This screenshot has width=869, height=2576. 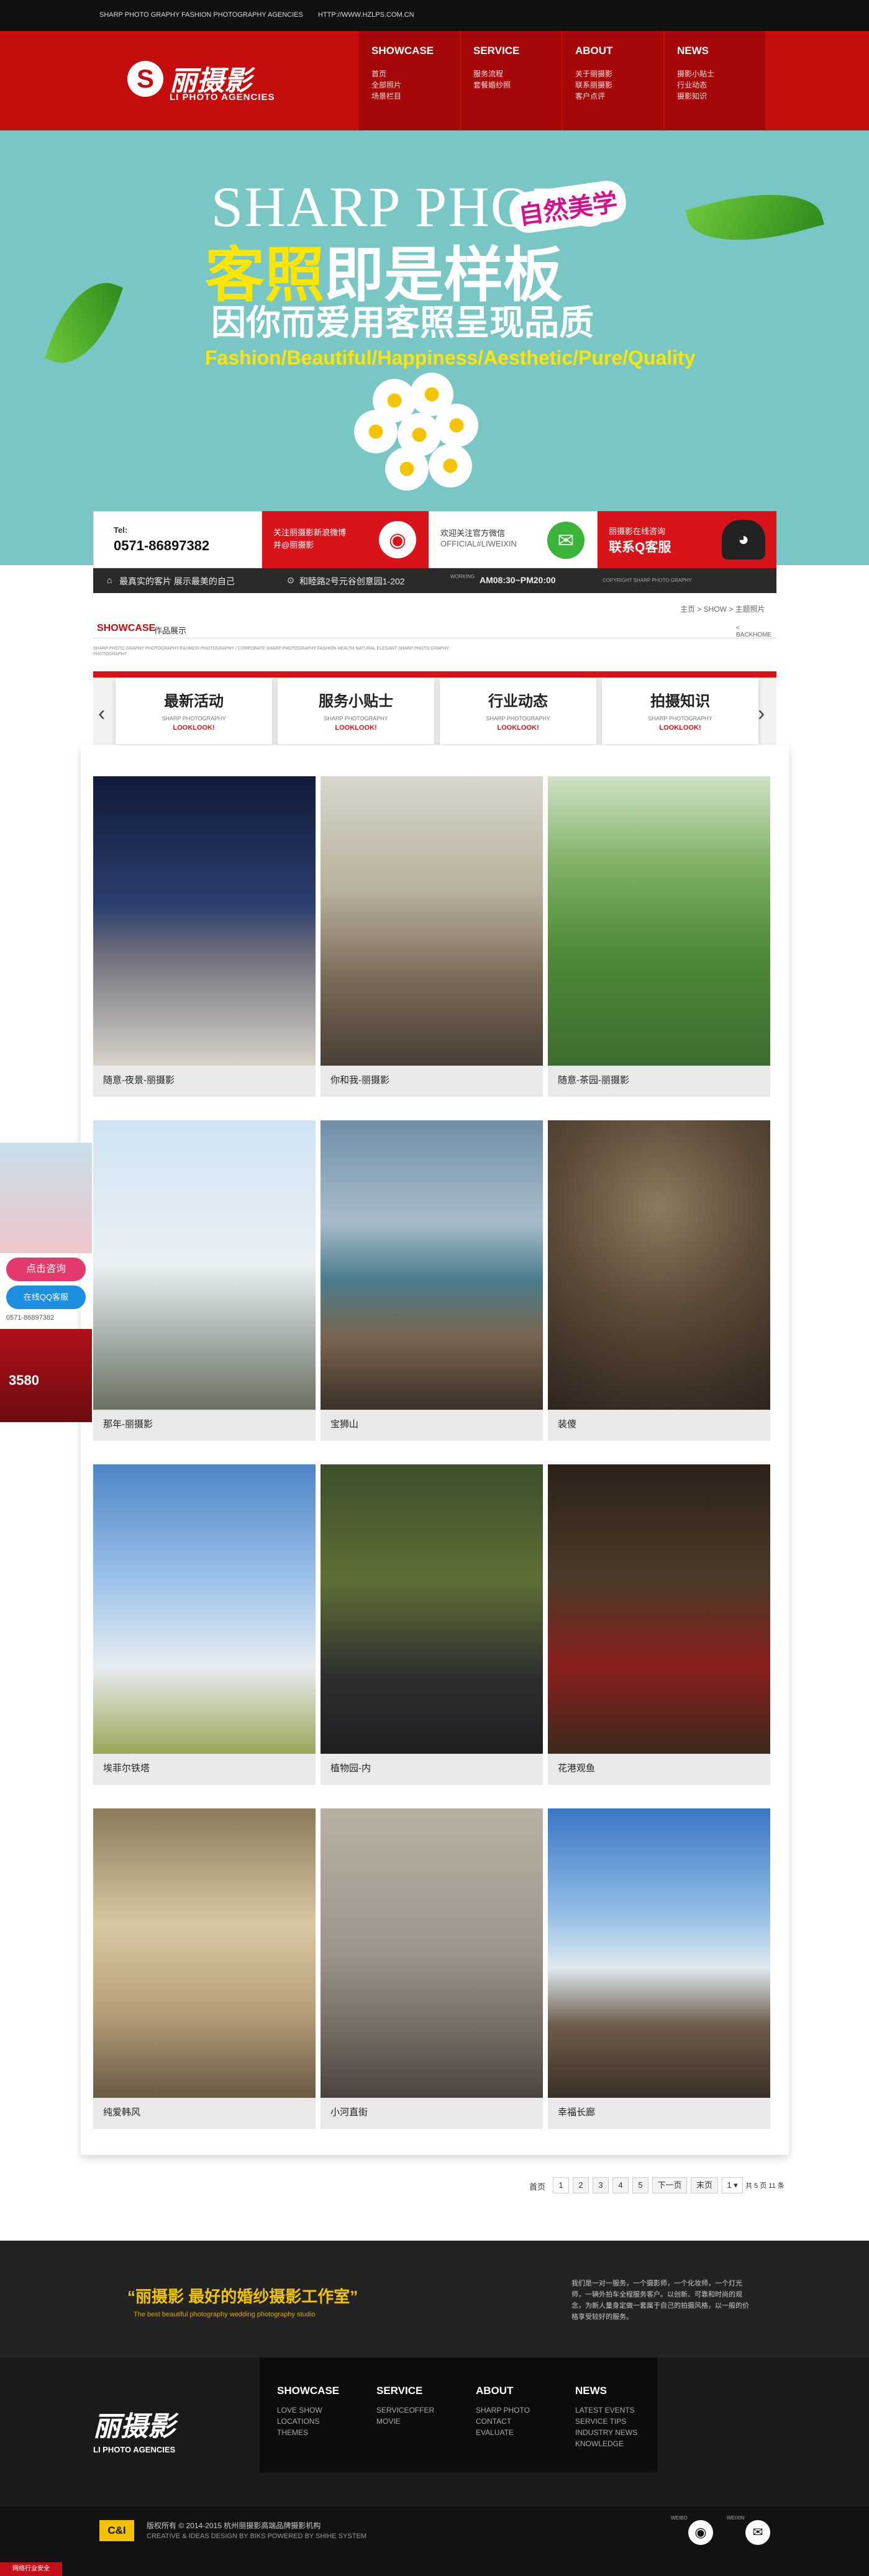 What do you see at coordinates (590, 96) in the screenshot?
I see `nav-link: 客户点评` at bounding box center [590, 96].